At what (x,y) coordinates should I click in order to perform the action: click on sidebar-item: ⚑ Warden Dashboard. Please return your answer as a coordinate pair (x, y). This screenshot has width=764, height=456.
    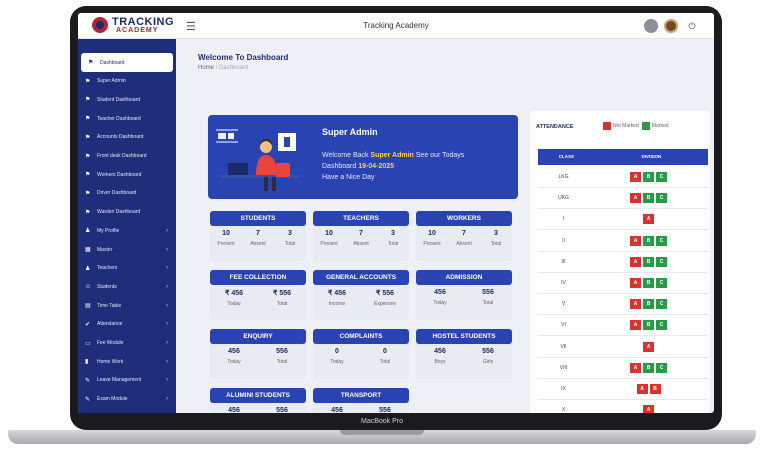
    Looking at the image, I should click on (127, 212).